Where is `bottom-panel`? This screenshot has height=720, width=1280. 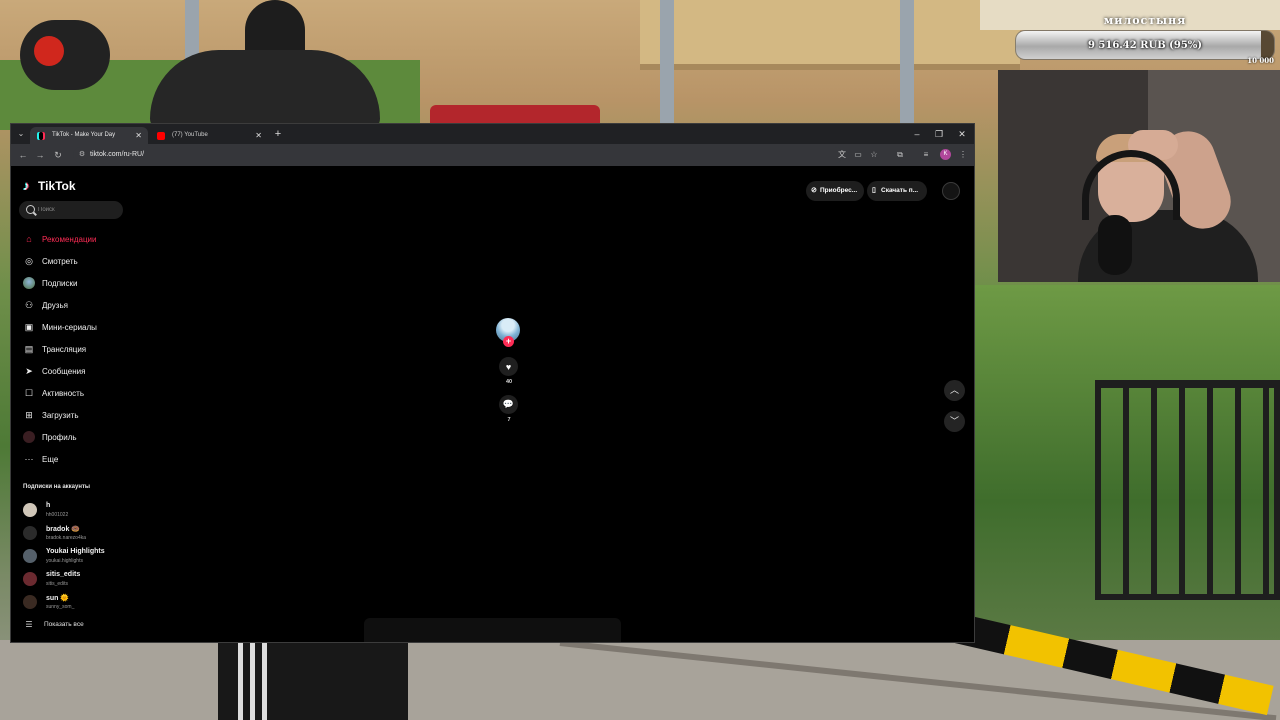
bottom-panel is located at coordinates (492, 630).